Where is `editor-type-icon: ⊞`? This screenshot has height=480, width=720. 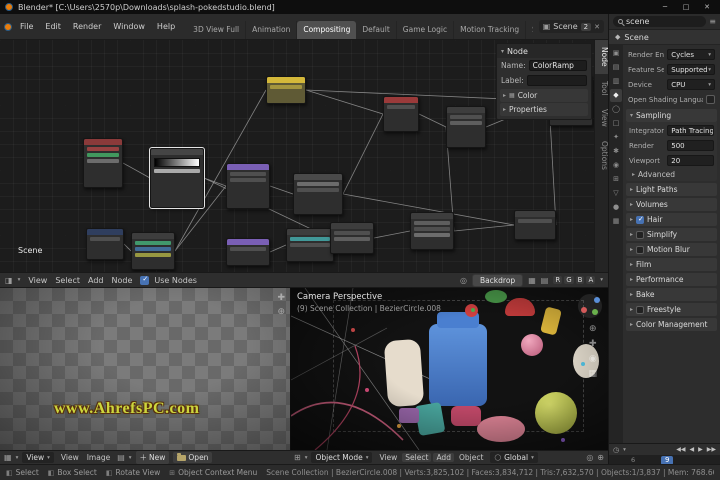 editor-type-icon: ⊞ is located at coordinates (297, 457).